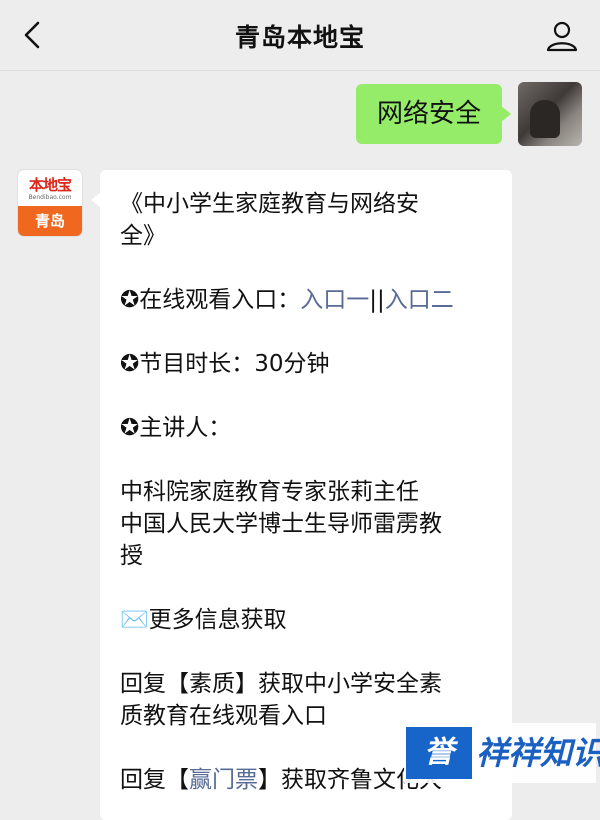  What do you see at coordinates (225, 364) in the screenshot?
I see `duration-line: ✪节目时长：30分钟` at bounding box center [225, 364].